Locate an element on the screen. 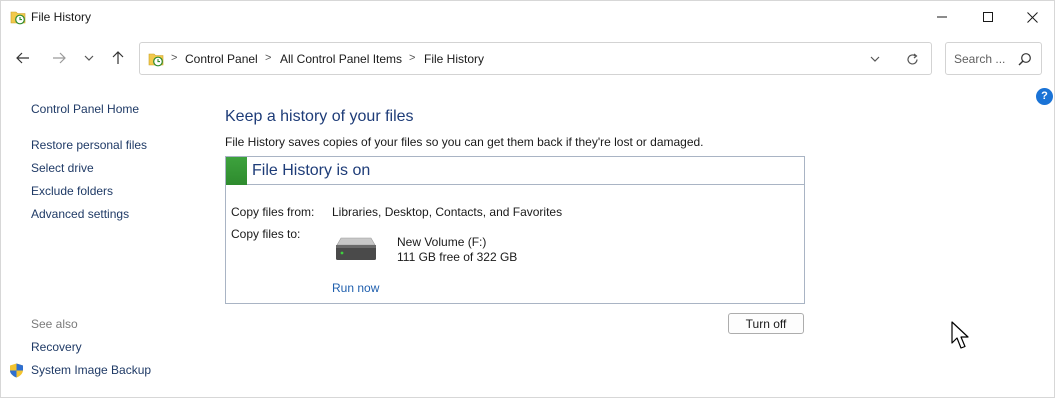 The height and width of the screenshot is (398, 1055). sidebar-item-select-drive: Select drive is located at coordinates (62, 168).